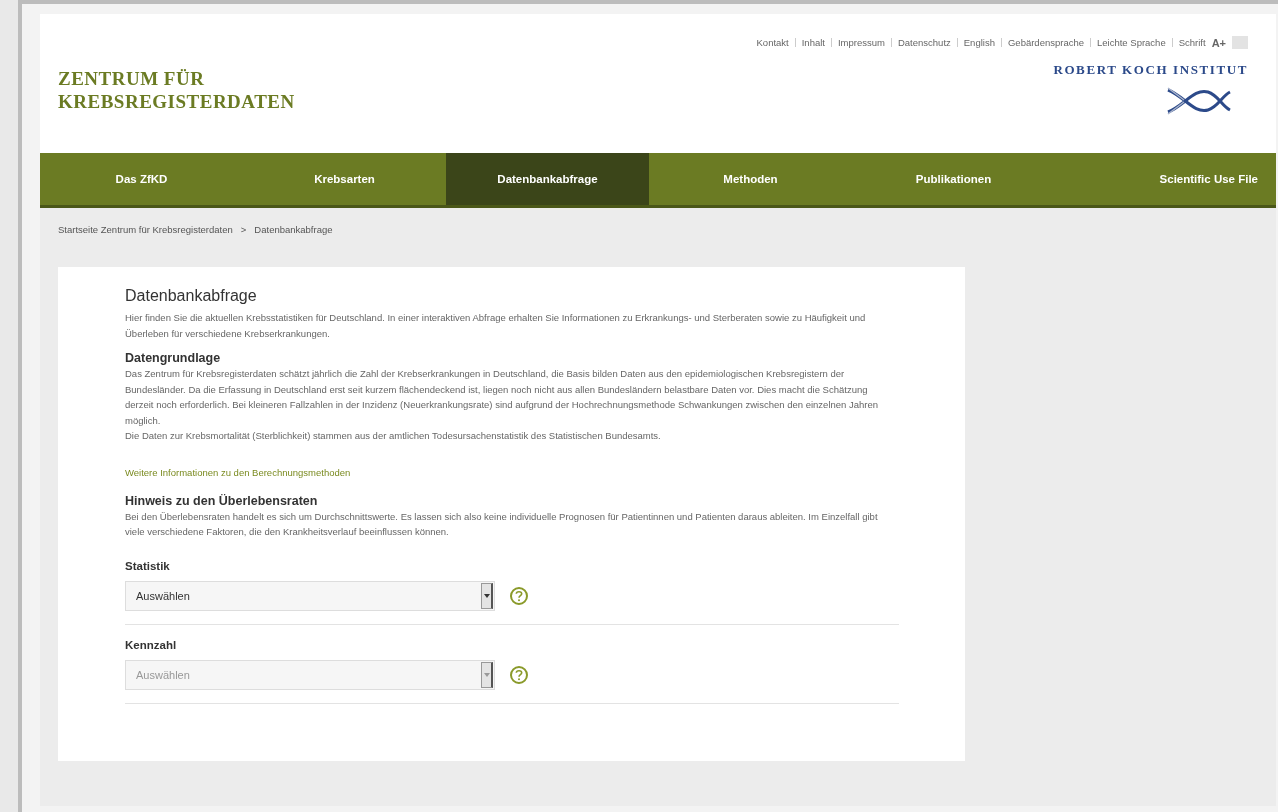 This screenshot has width=1278, height=812. Describe the element at coordinates (173, 358) in the screenshot. I see `section-heading: Datengrundlage` at that location.